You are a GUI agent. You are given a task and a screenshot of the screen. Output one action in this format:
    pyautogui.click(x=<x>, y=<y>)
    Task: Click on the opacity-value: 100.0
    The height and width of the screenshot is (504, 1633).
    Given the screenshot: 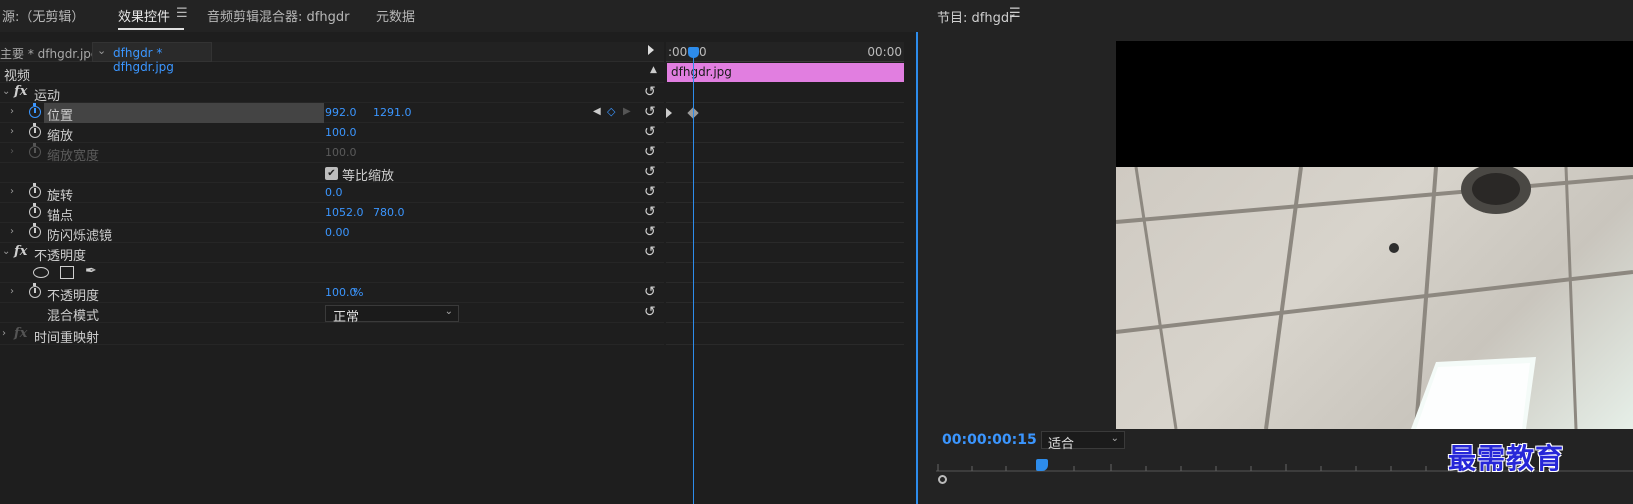 What is the action you would take?
    pyautogui.click(x=341, y=292)
    